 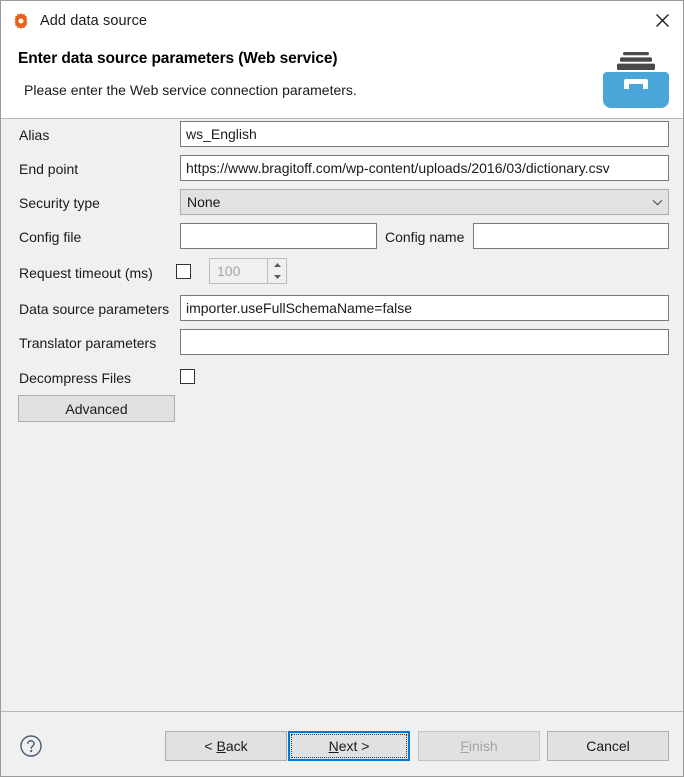 I want to click on security-type-label: Security type, so click(x=59, y=203).